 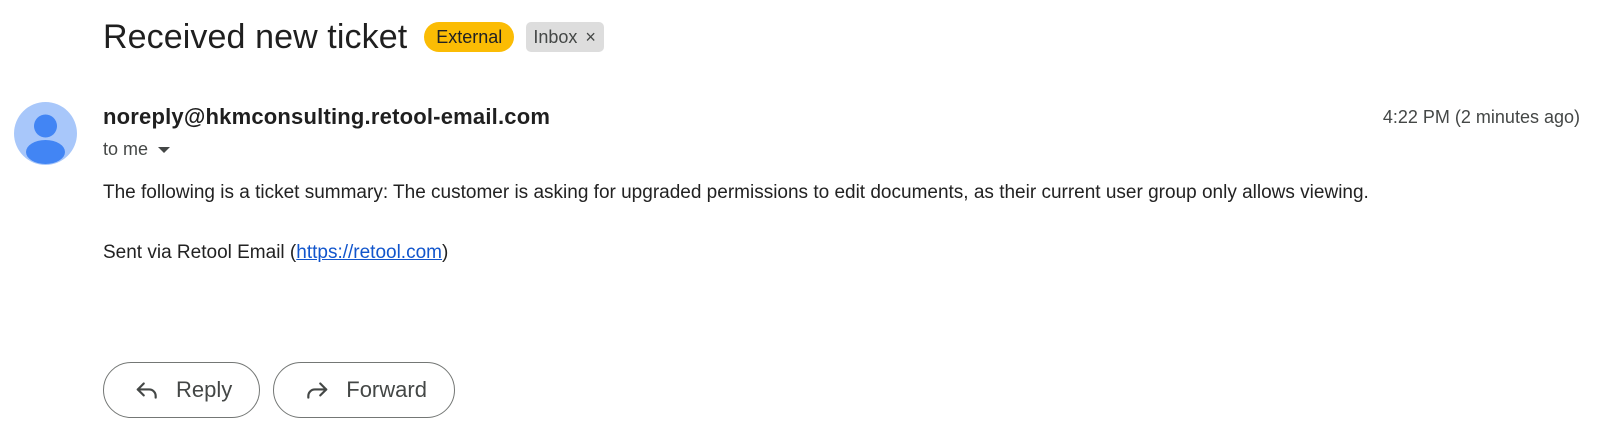 I want to click on forward-button: Forward, so click(x=364, y=390).